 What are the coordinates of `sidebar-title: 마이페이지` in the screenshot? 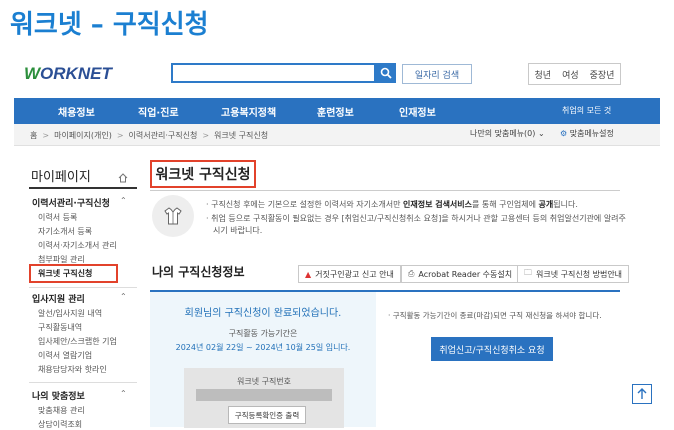 It's located at (61, 177).